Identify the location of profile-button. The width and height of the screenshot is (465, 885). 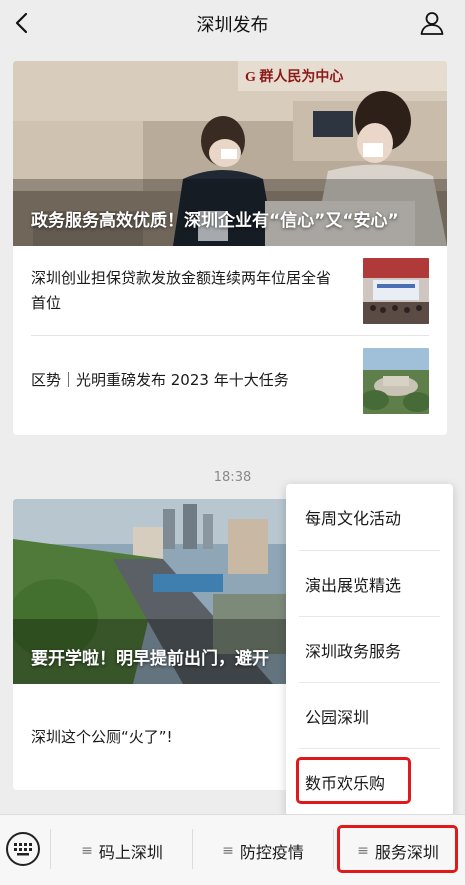
(432, 23).